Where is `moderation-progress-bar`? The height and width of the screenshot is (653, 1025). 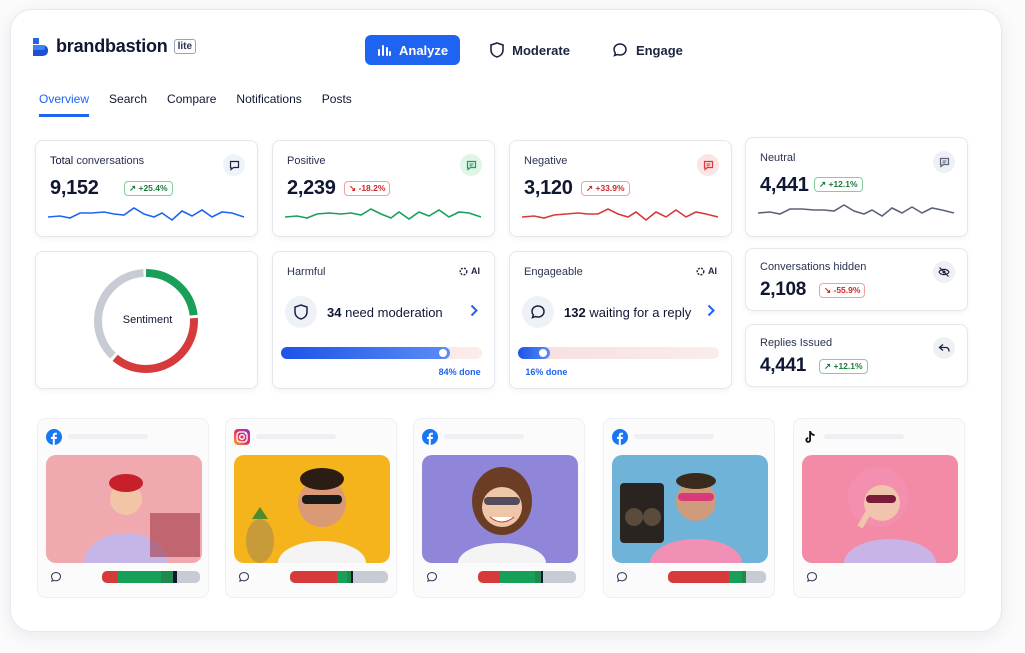
moderation-progress-bar is located at coordinates (381, 353).